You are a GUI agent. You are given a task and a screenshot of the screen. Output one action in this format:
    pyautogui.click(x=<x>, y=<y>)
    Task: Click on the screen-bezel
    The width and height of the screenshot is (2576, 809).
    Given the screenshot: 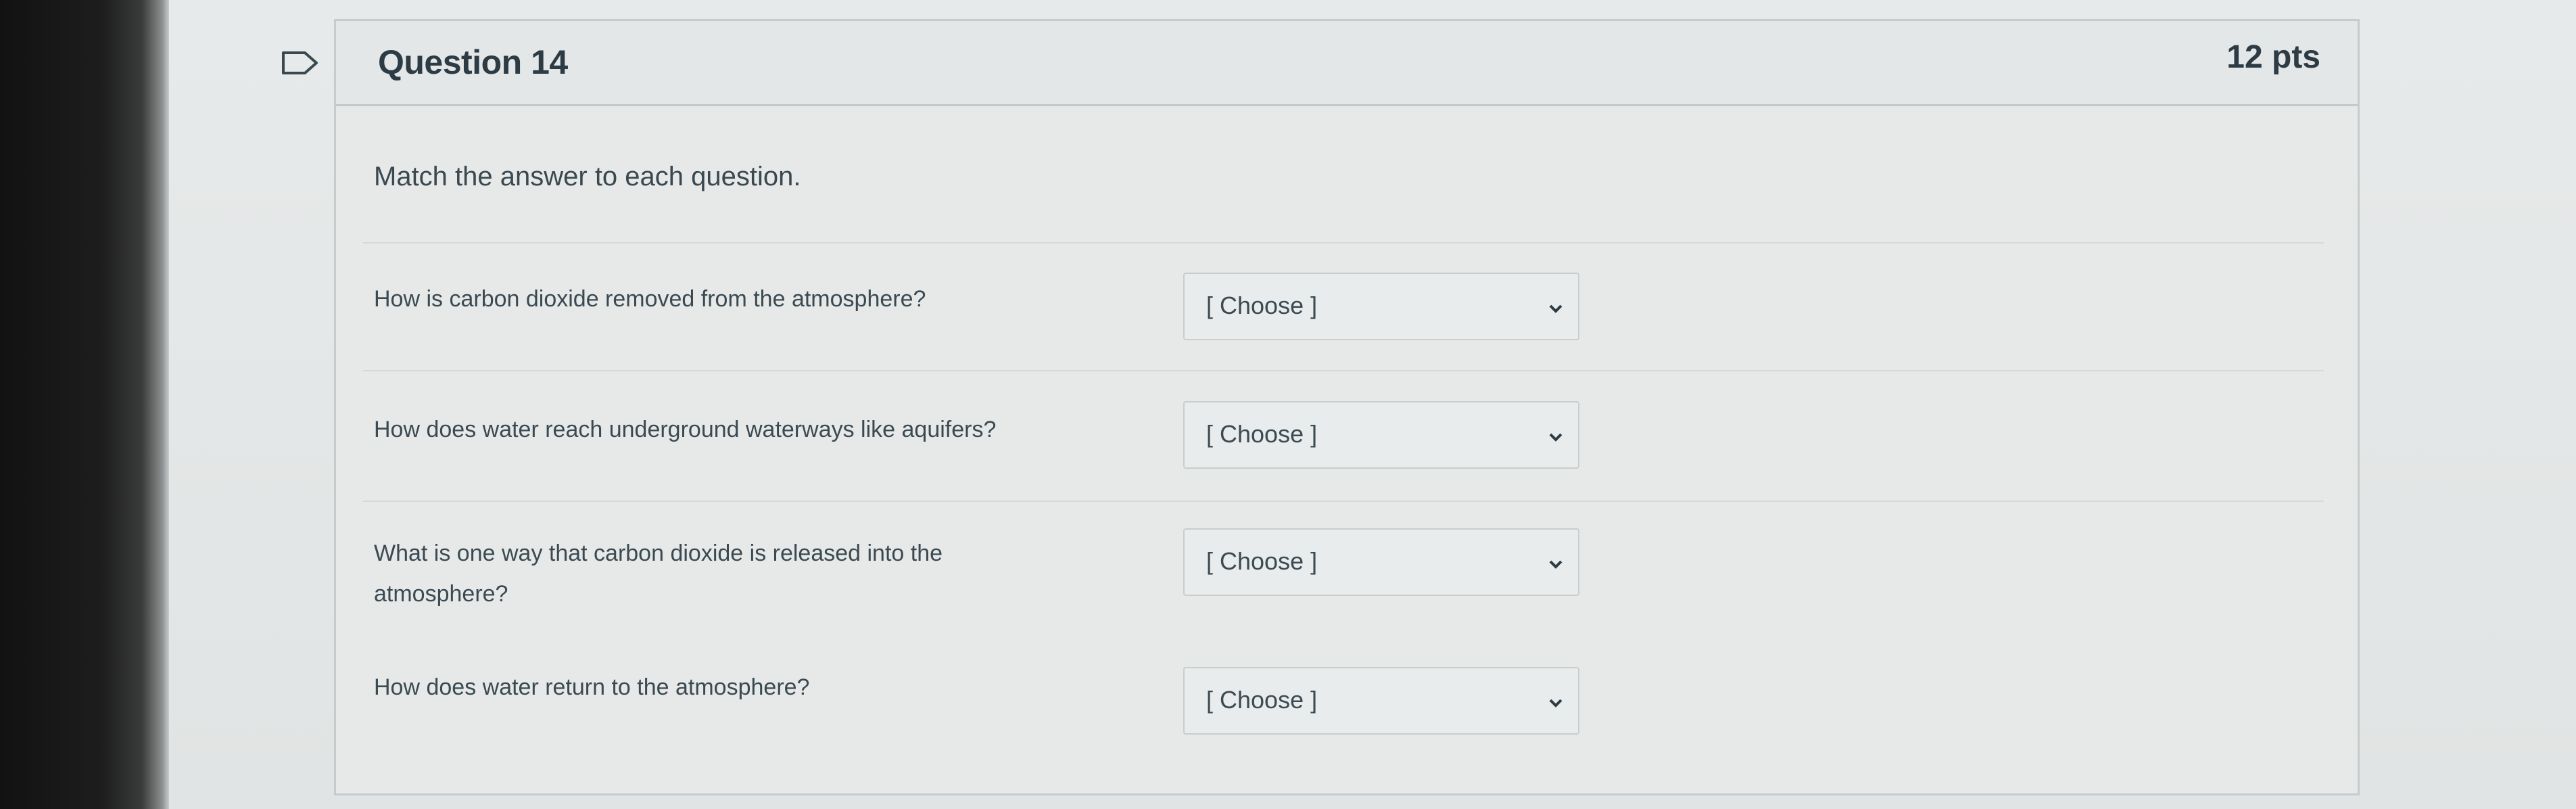 What is the action you would take?
    pyautogui.click(x=84, y=405)
    